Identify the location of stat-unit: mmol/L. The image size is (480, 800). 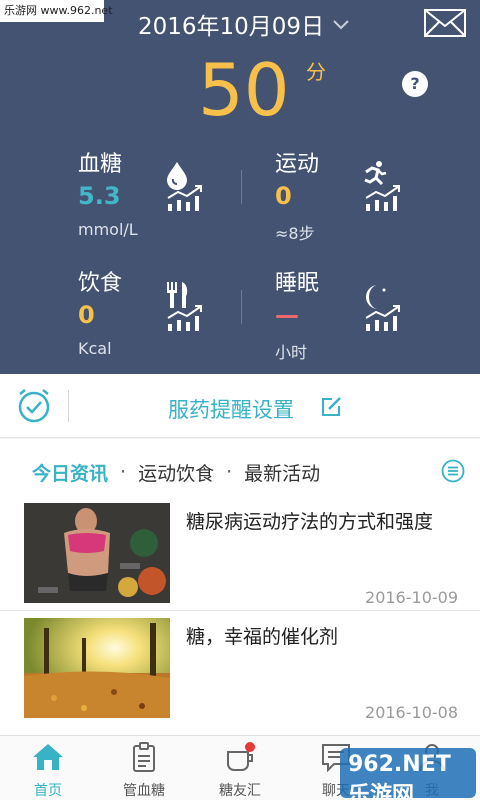
(108, 229).